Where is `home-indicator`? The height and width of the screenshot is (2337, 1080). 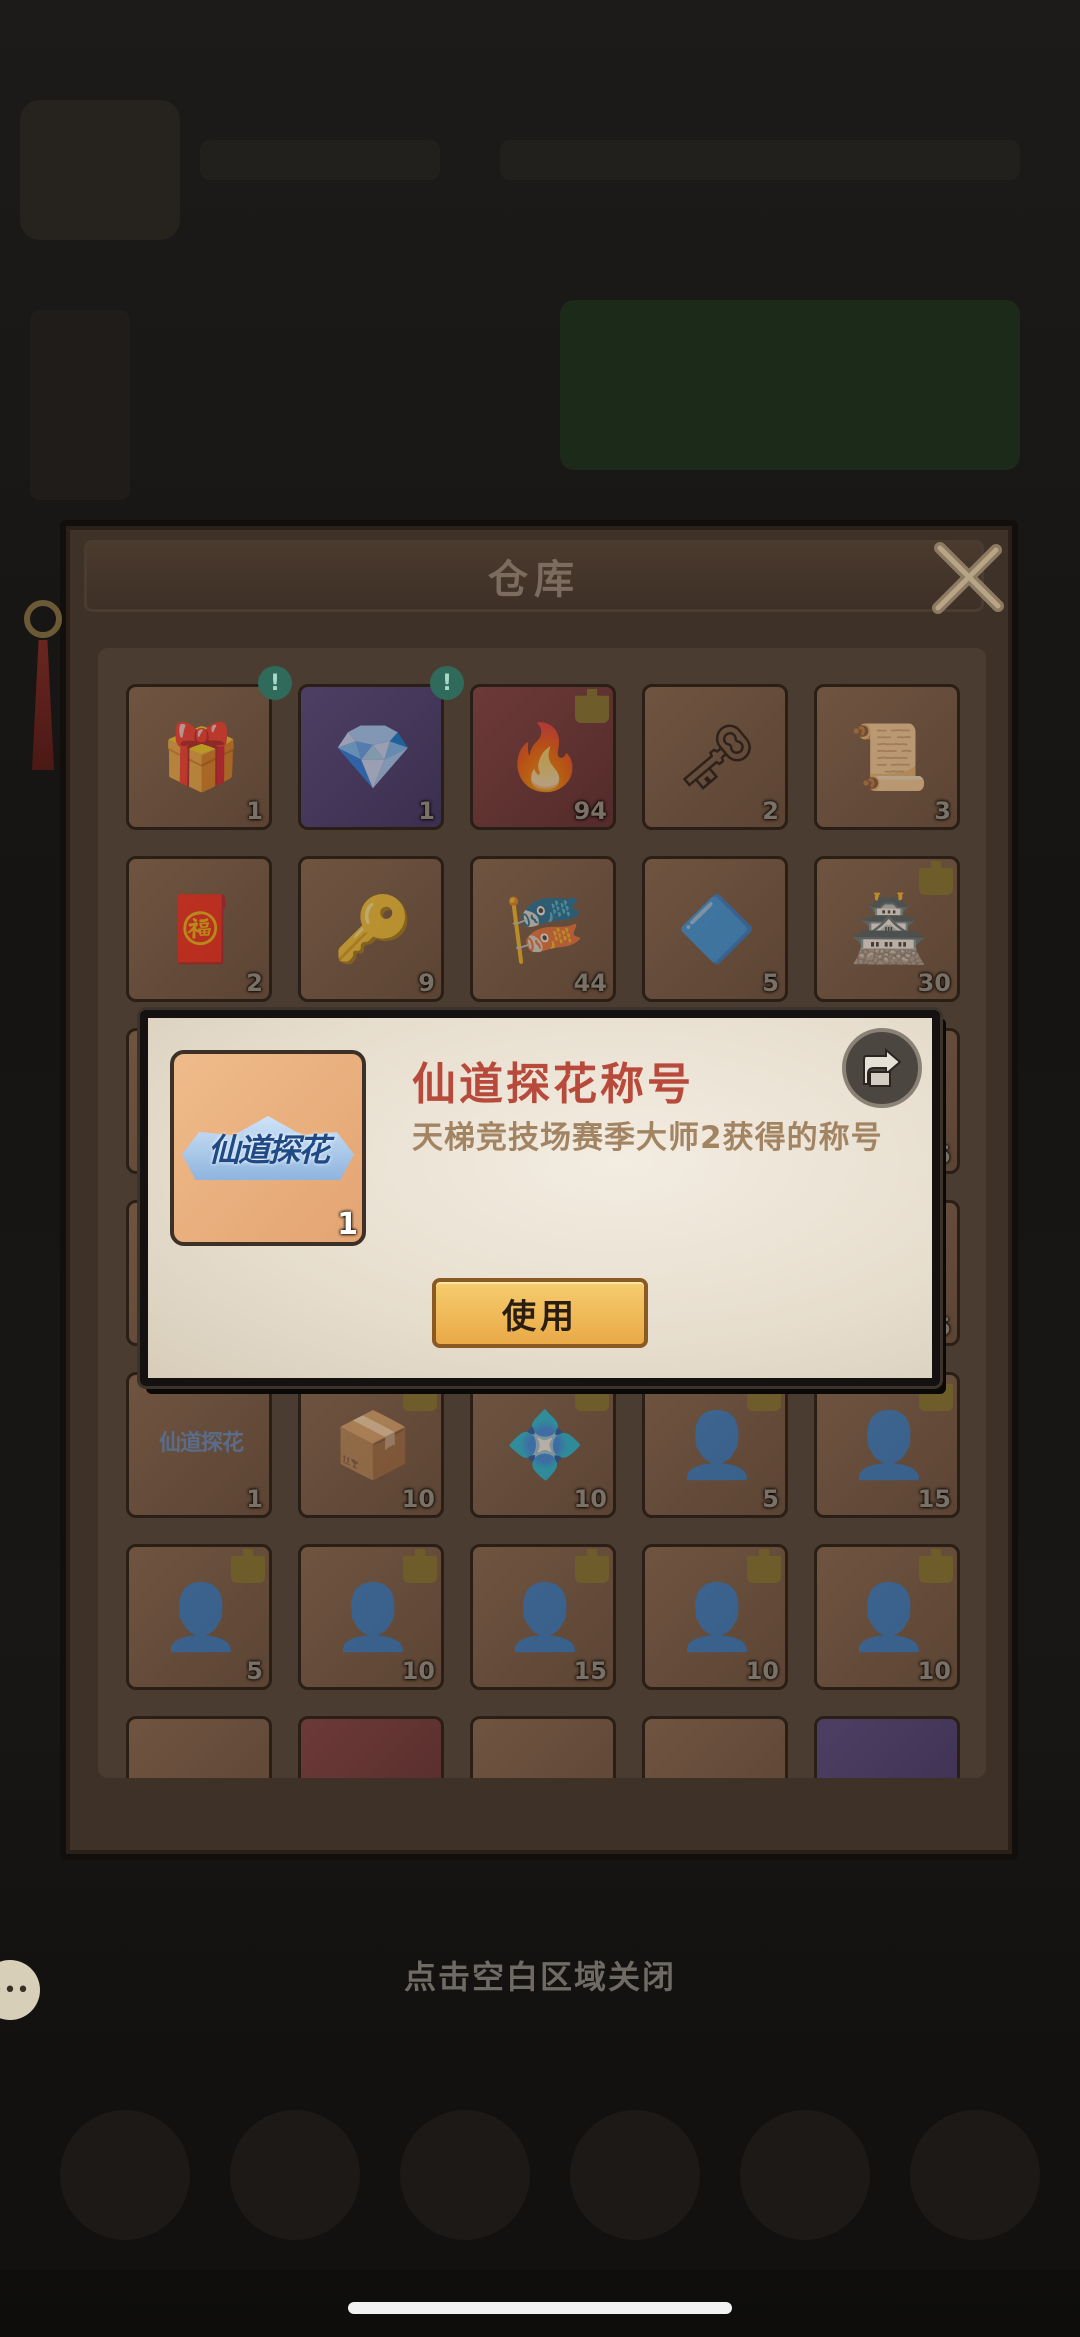
home-indicator is located at coordinates (540, 2308).